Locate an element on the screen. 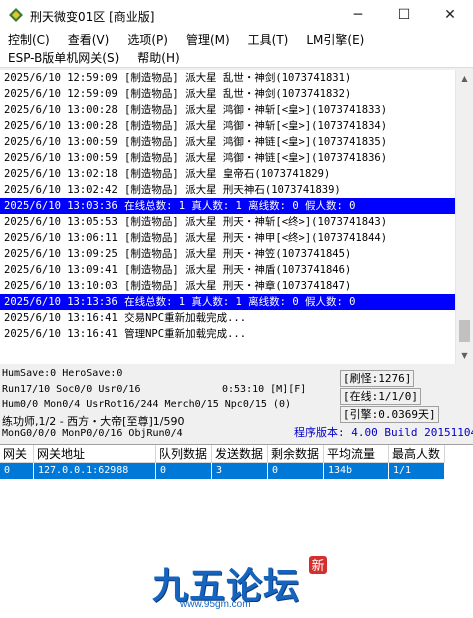 This screenshot has height=618, width=473. minimize-button: ─ is located at coordinates (358, 15).